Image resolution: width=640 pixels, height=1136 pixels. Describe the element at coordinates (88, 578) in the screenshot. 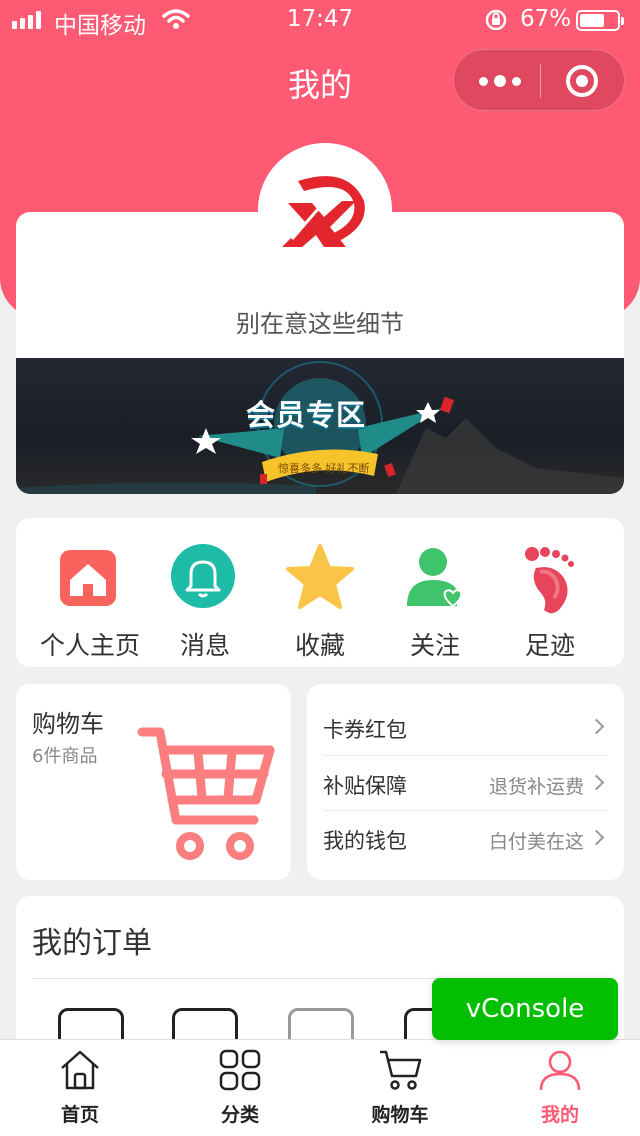

I see `home-icon` at that location.